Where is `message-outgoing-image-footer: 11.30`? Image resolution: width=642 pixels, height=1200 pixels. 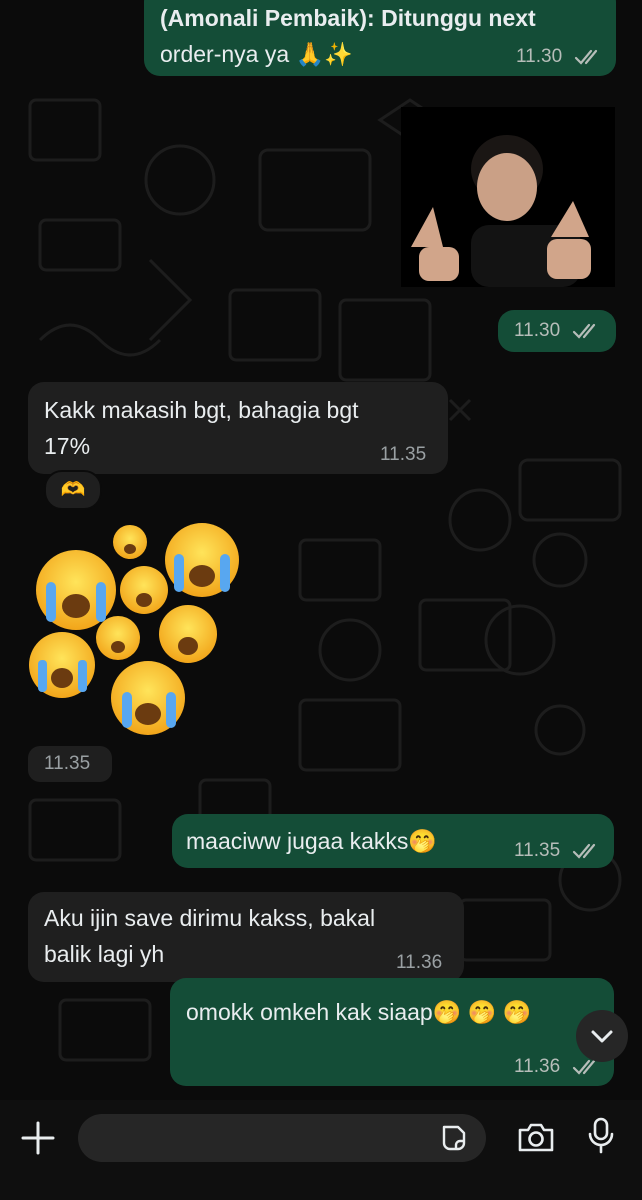 message-outgoing-image-footer: 11.30 is located at coordinates (557, 331).